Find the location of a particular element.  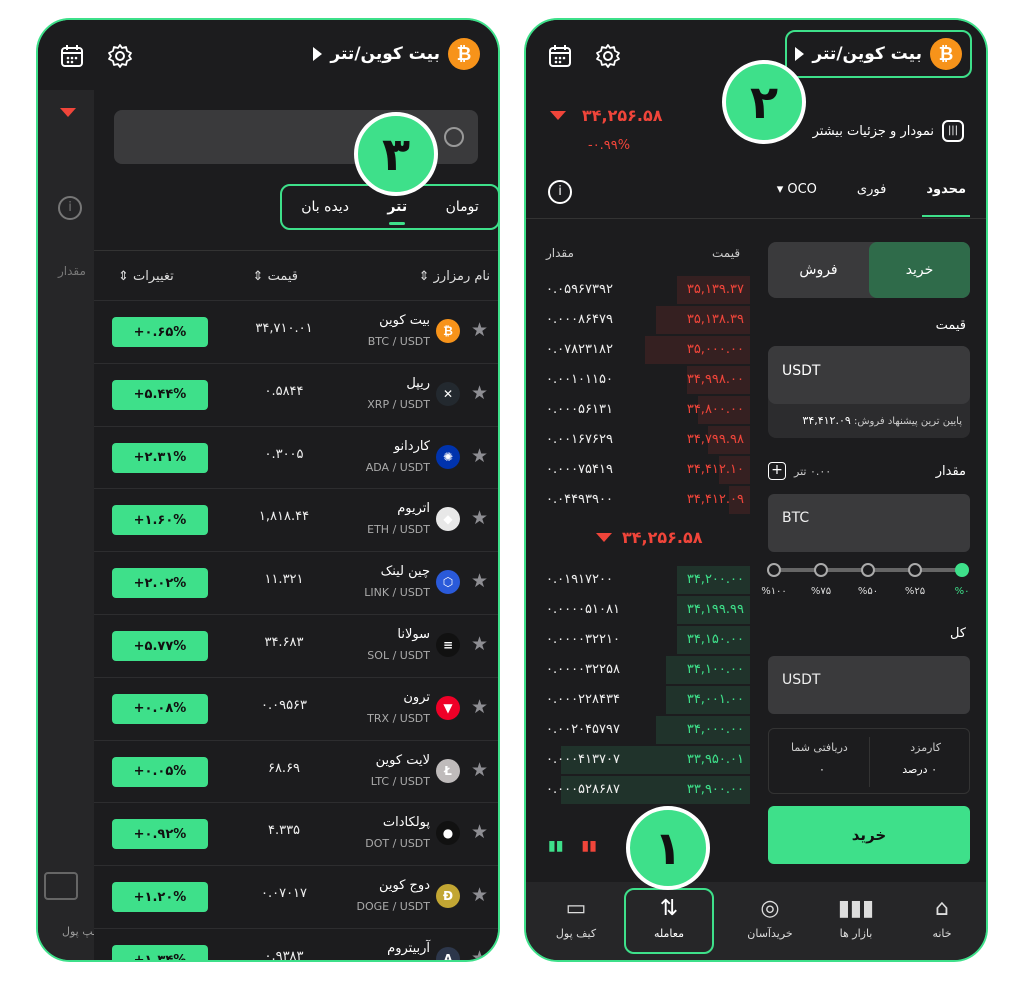

change-badge: +۰.۰۸% is located at coordinates (160, 708).